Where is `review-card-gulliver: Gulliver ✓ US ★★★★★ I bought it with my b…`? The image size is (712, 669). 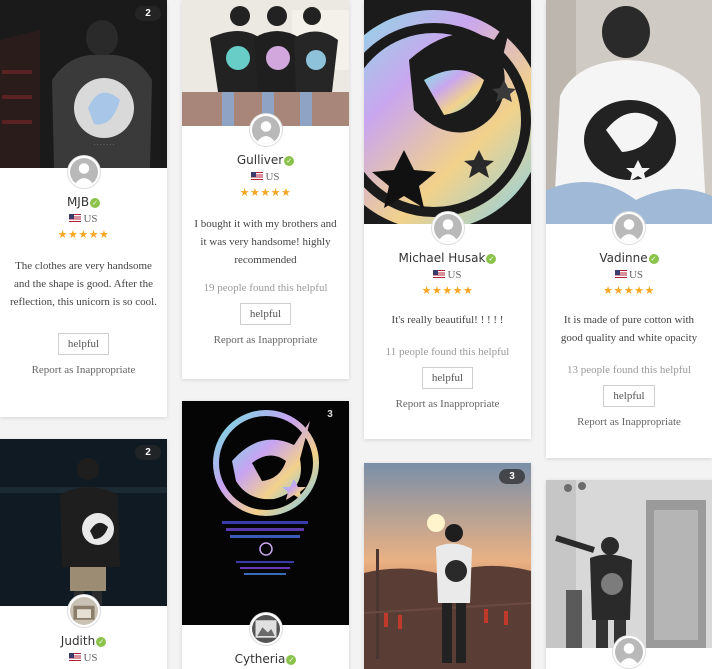
review-card-gulliver: Gulliver ✓ US ★★★★★ I bought it with my b… is located at coordinates (265, 189).